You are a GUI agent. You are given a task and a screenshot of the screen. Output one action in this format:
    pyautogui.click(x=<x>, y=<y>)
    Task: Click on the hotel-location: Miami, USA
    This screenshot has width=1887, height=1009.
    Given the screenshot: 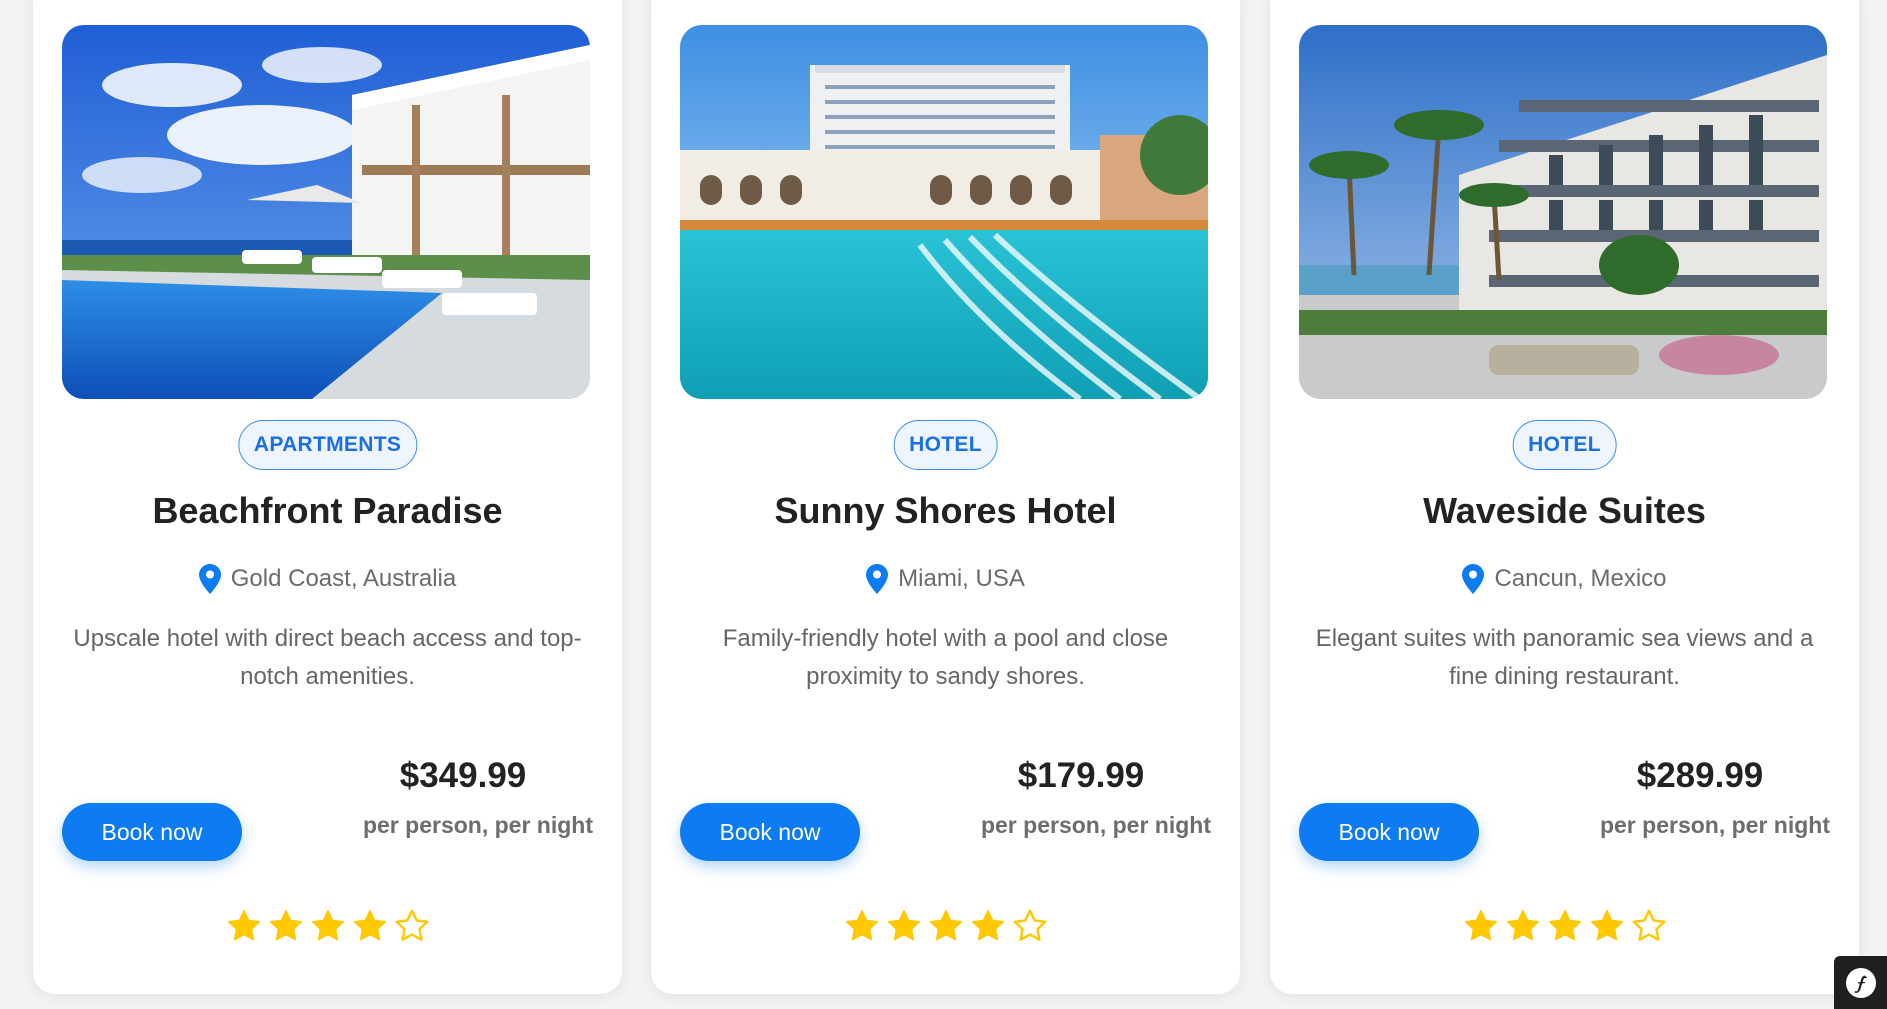 What is the action you would take?
    pyautogui.click(x=945, y=579)
    